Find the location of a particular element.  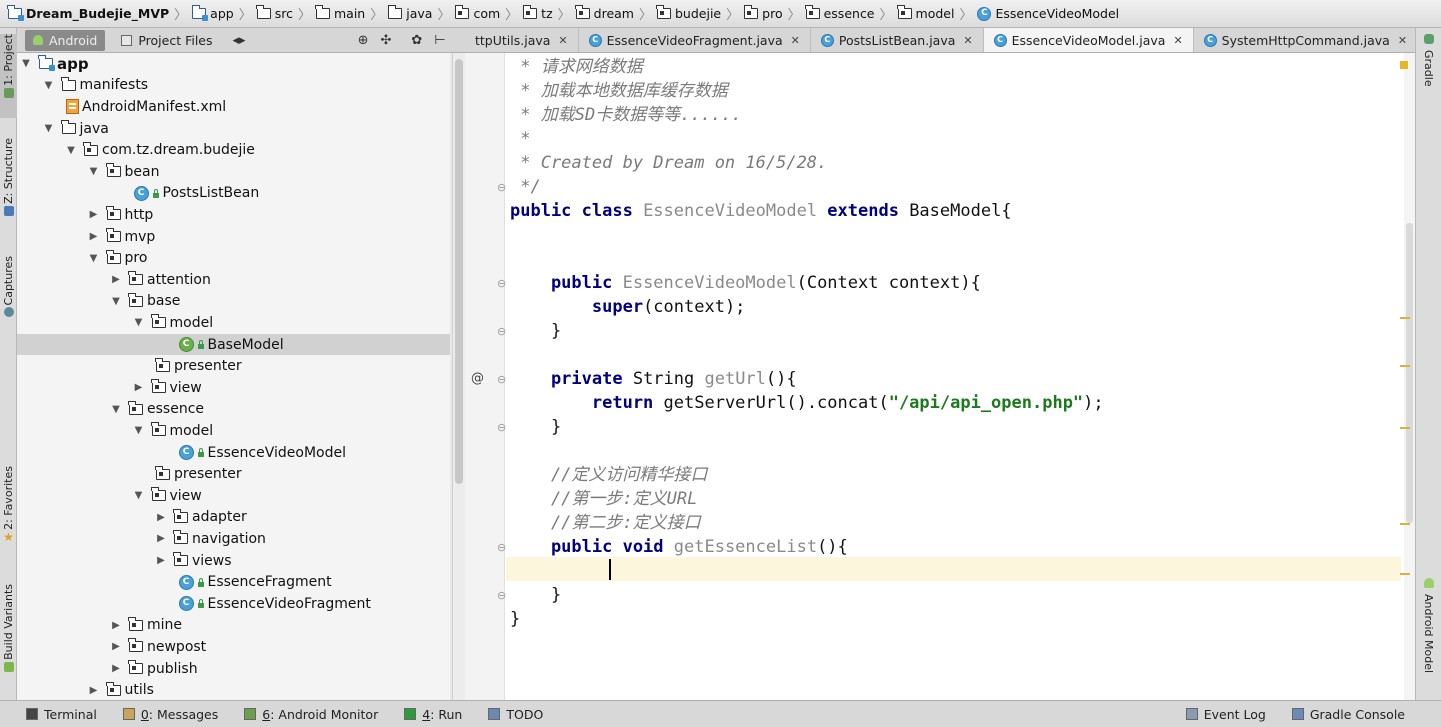

structure-tool-tab: Z: Structure is located at coordinates (8, 191).